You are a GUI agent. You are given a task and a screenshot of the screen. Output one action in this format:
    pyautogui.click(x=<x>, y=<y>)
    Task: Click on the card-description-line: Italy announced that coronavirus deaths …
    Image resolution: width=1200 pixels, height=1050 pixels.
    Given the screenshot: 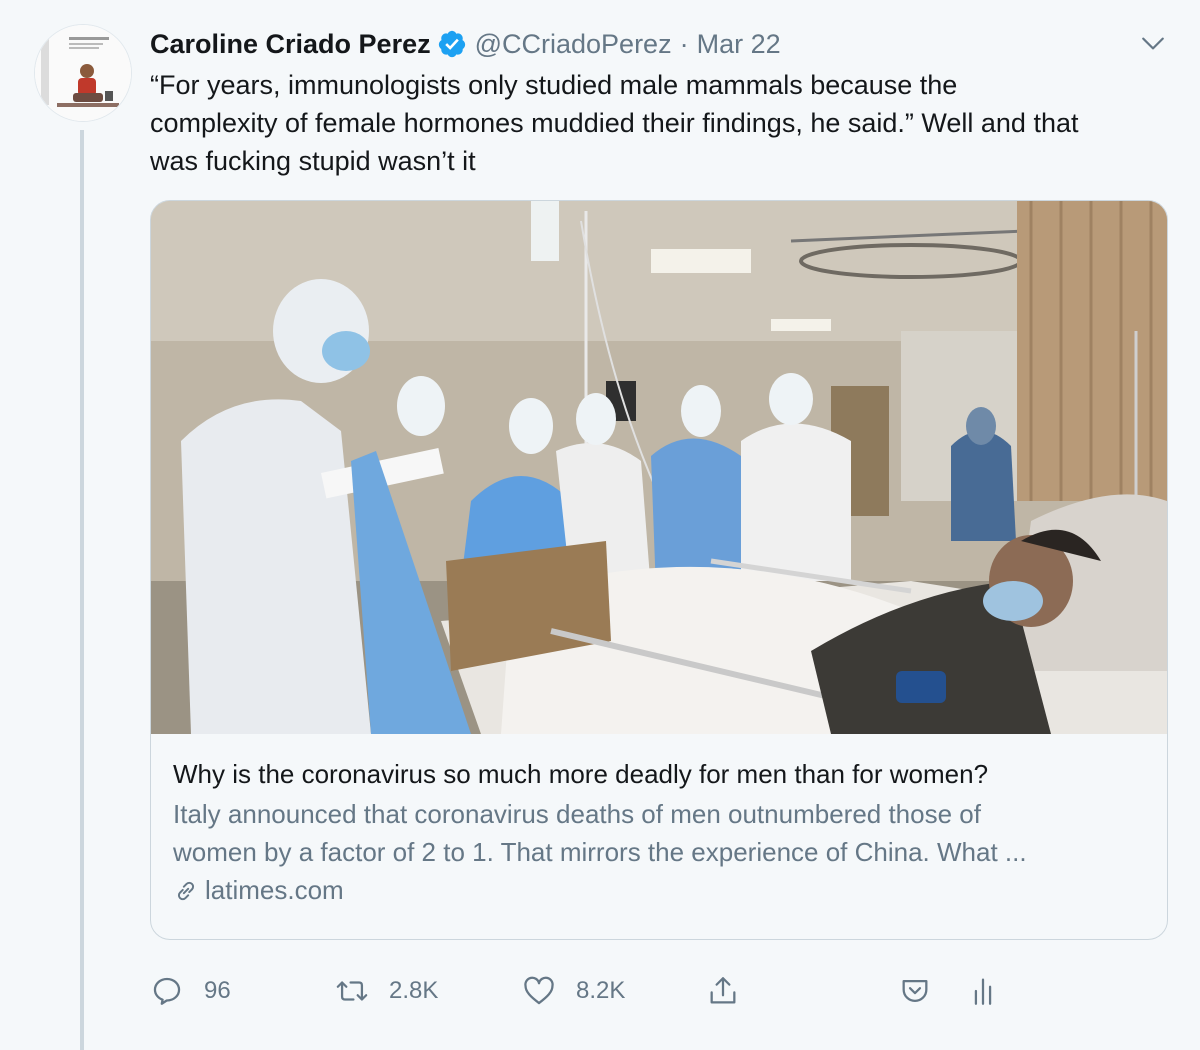 What is the action you would take?
    pyautogui.click(x=577, y=814)
    